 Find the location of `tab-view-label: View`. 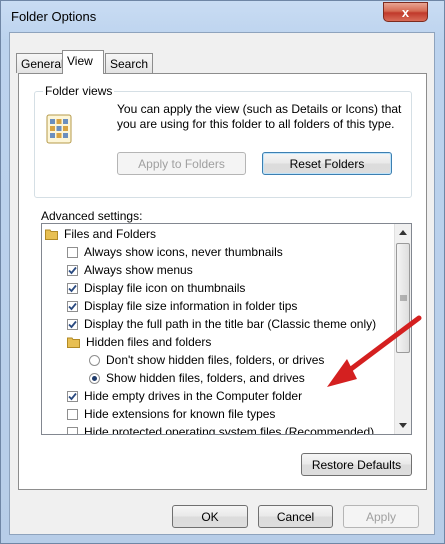

tab-view-label: View is located at coordinates (80, 61).